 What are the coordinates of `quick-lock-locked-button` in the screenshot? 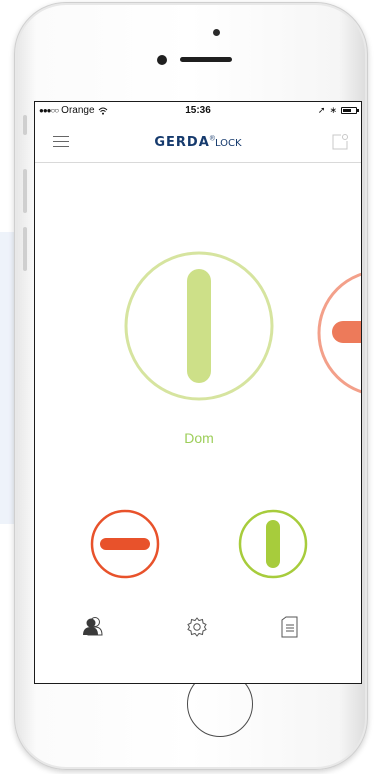 It's located at (125, 544).